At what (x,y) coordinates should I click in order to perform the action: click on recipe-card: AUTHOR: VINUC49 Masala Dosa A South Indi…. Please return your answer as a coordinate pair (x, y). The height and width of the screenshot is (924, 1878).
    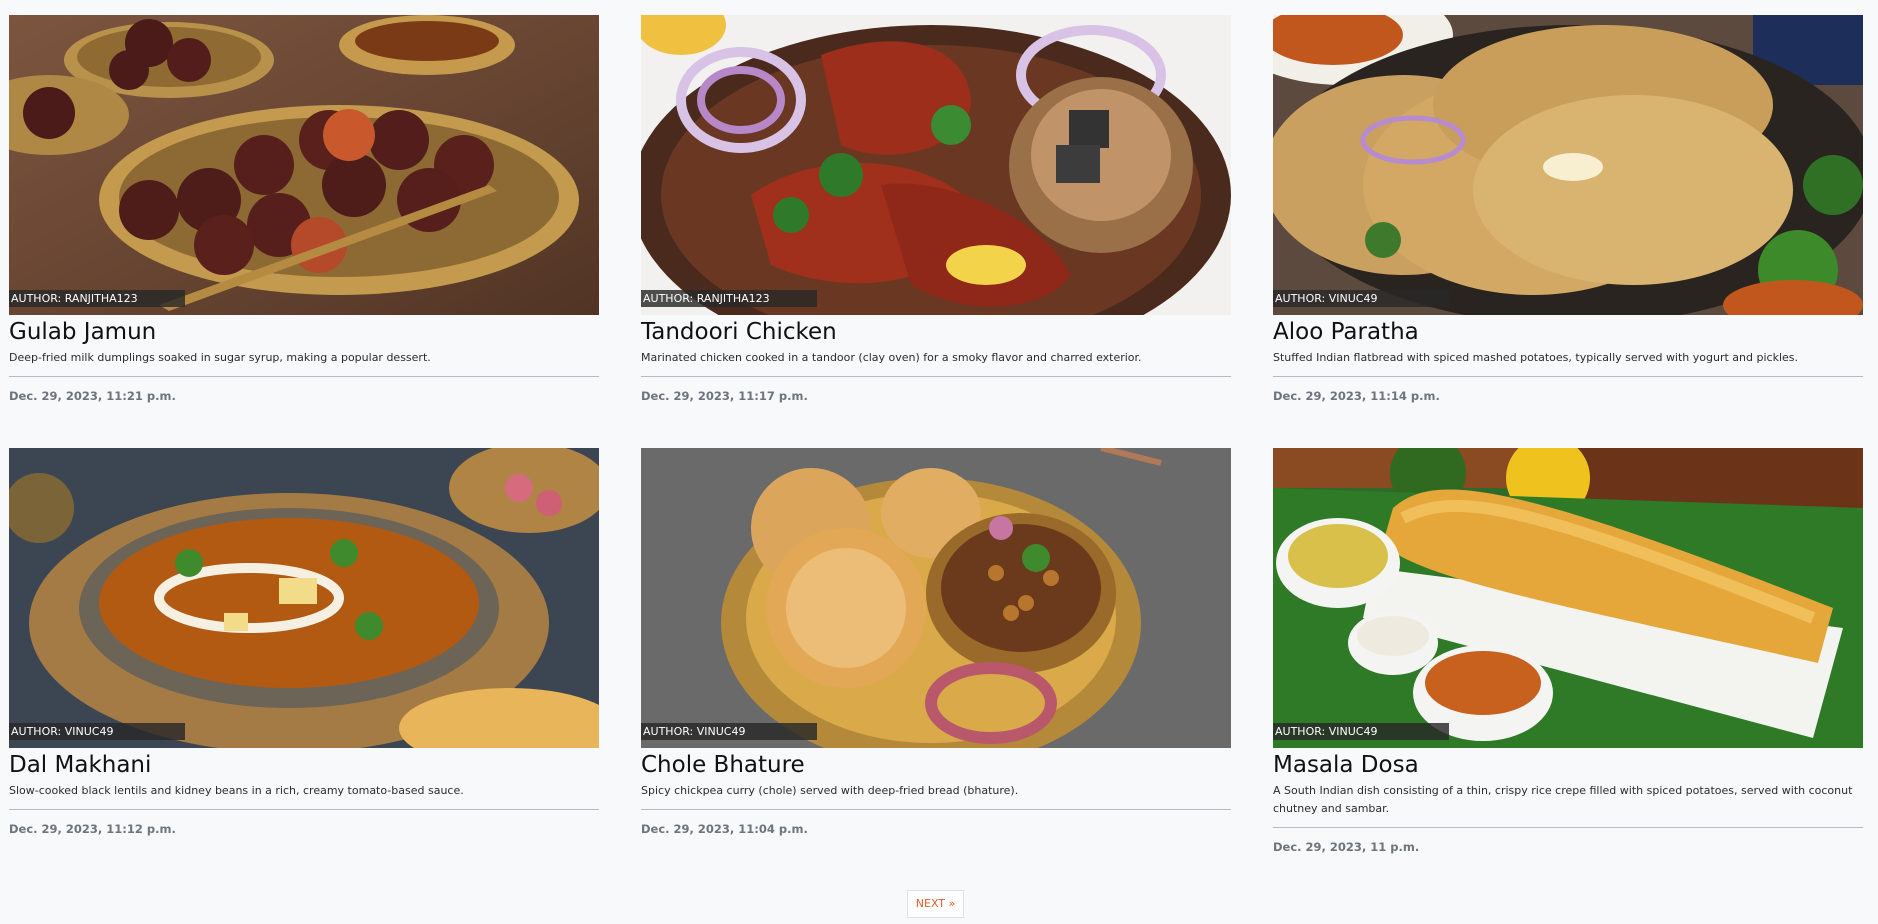
    Looking at the image, I should click on (1568, 664).